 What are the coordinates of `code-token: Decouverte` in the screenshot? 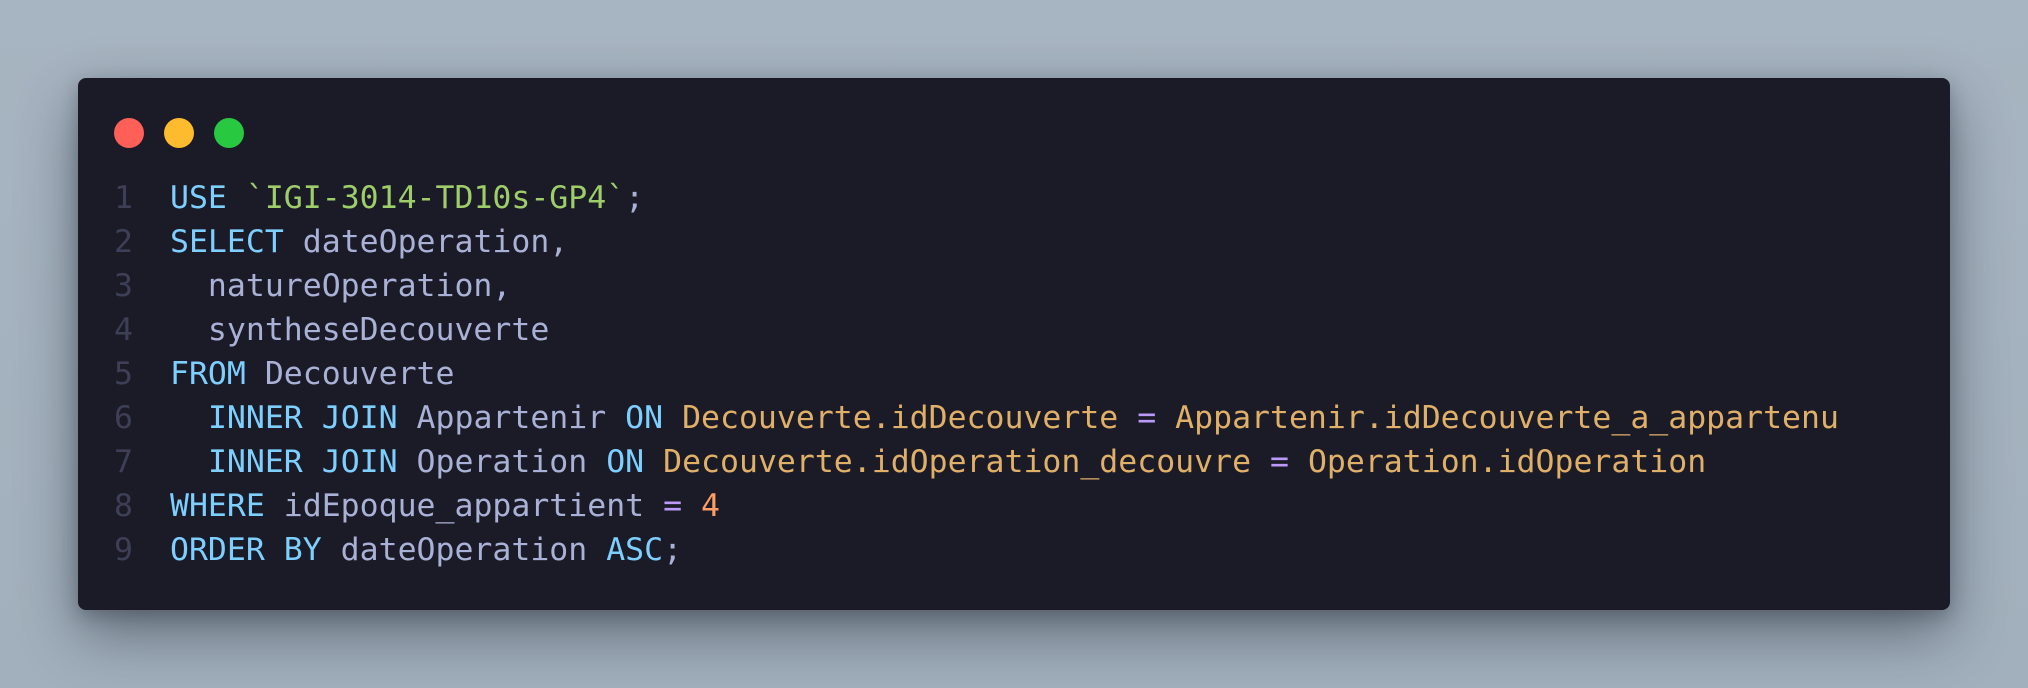 It's located at (350, 374).